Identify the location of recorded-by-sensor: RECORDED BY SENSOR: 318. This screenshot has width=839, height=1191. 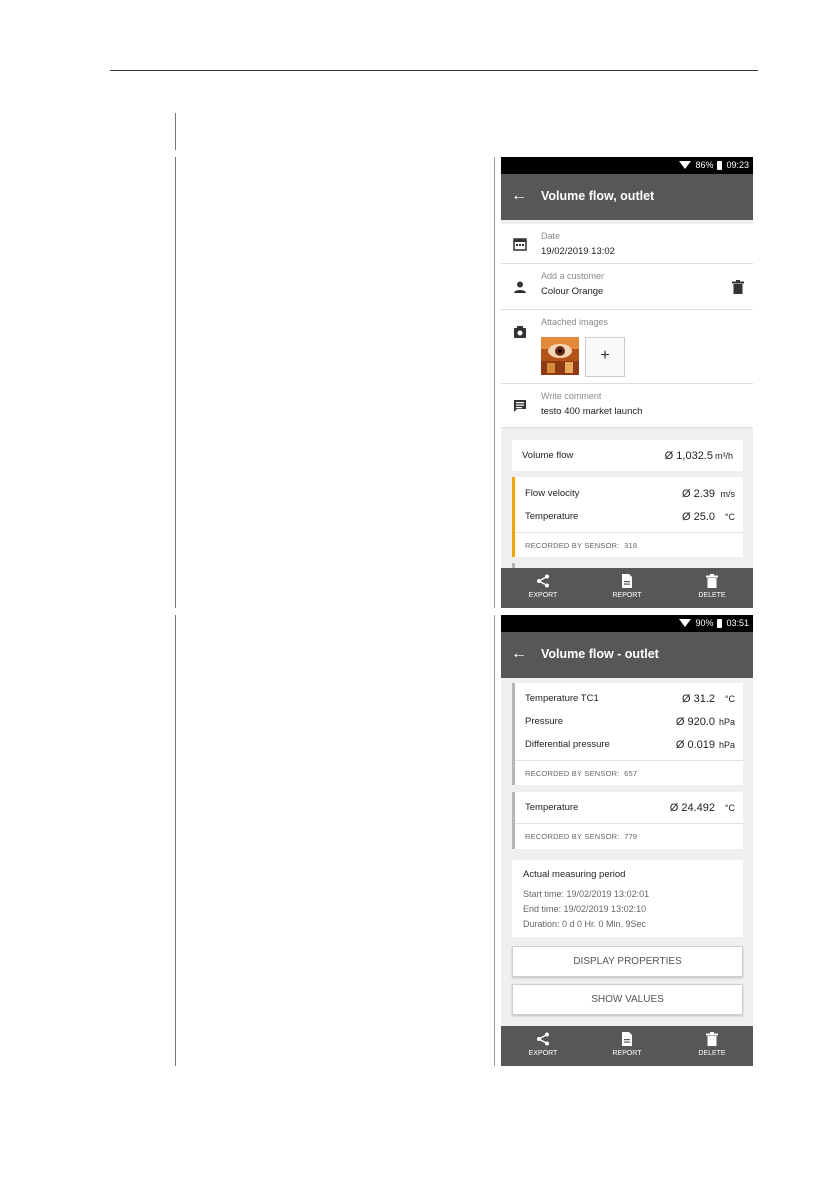
(581, 545).